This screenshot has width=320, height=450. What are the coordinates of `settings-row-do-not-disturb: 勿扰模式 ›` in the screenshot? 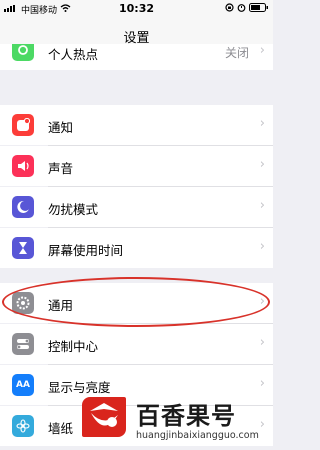 It's located at (136, 207).